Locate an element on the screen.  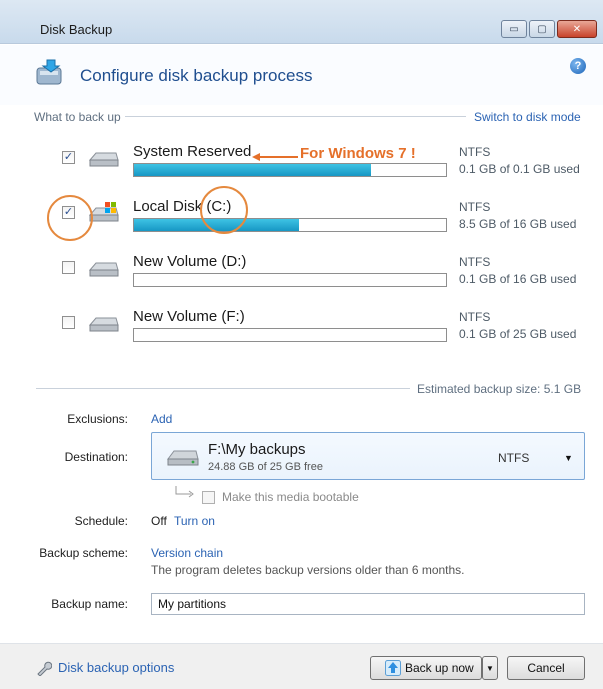
disk-name: New Volume (F:) is located at coordinates (189, 316).